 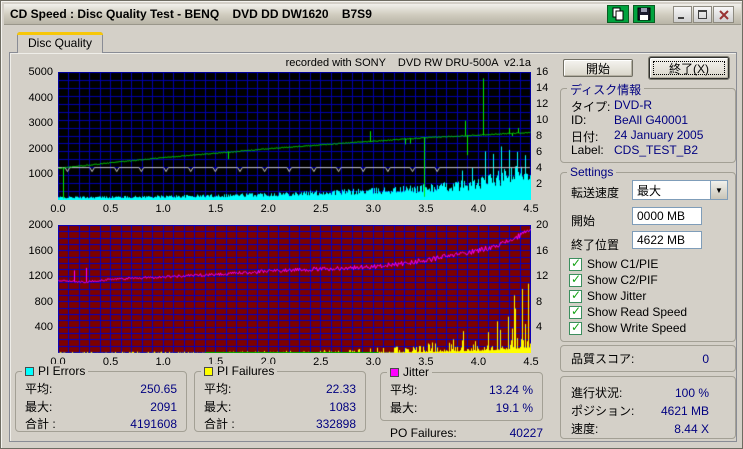 I want to click on position-row: ポジション: 4621 MB, so click(x=640, y=411).